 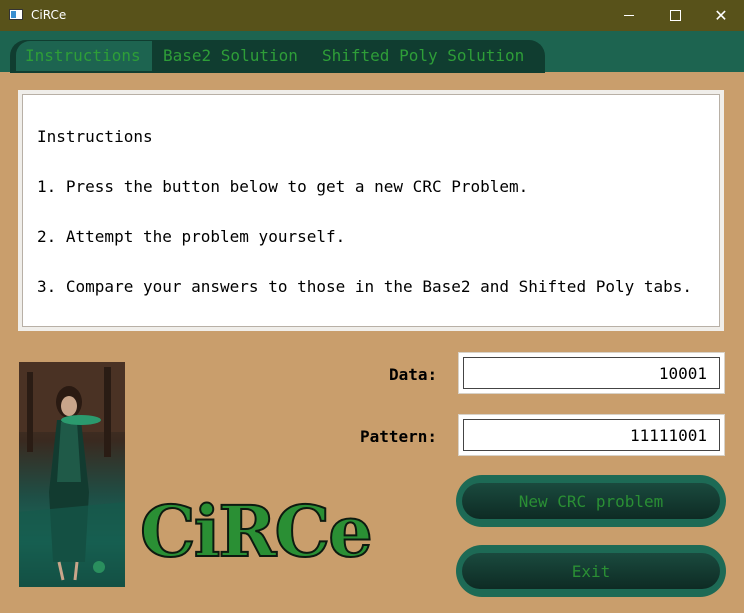 I want to click on minimize-icon, so click(x=629, y=15).